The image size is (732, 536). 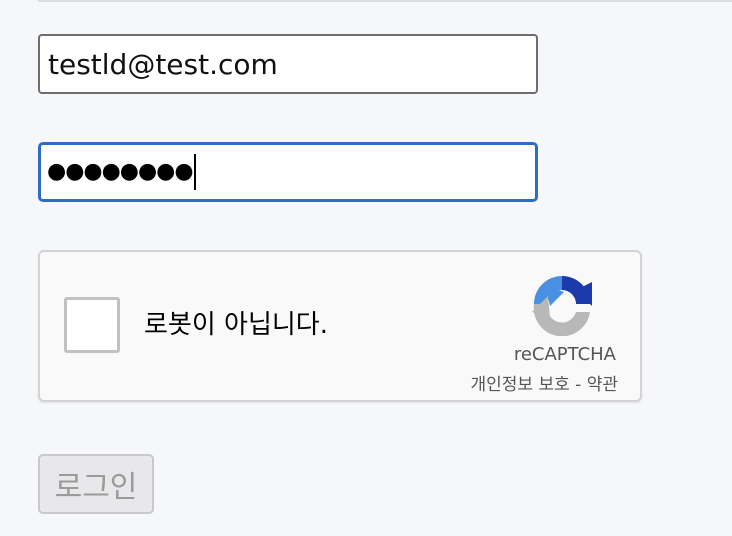 What do you see at coordinates (564, 354) in the screenshot?
I see `recaptcha-brand: reCAPTCHA` at bounding box center [564, 354].